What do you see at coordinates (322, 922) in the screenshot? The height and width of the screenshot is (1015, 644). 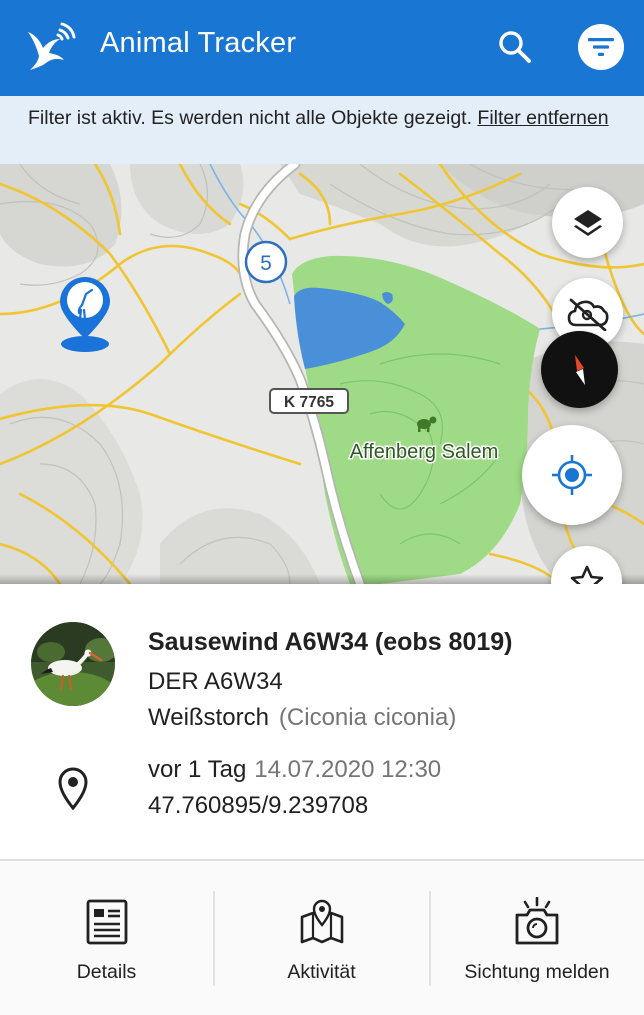 I see `map-route-icon` at bounding box center [322, 922].